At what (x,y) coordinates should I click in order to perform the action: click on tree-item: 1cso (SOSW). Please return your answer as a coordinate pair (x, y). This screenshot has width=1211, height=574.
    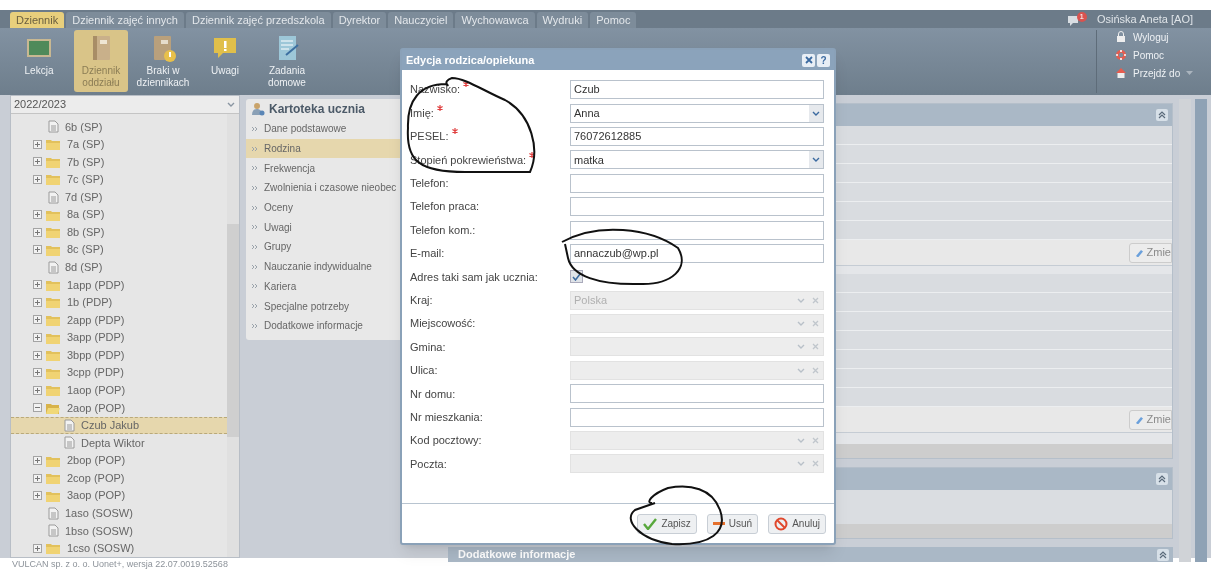
    Looking at the image, I should click on (119, 548).